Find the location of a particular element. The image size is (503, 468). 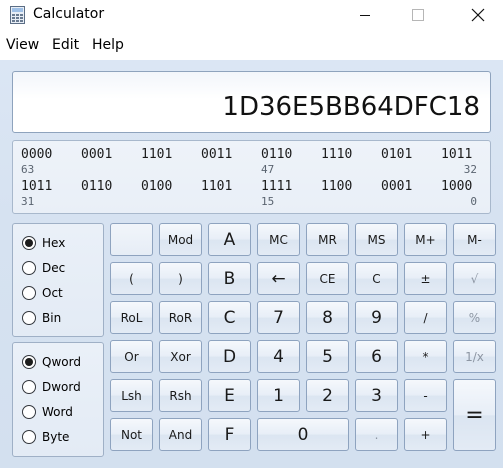

bit-position-label: 47 is located at coordinates (268, 169).